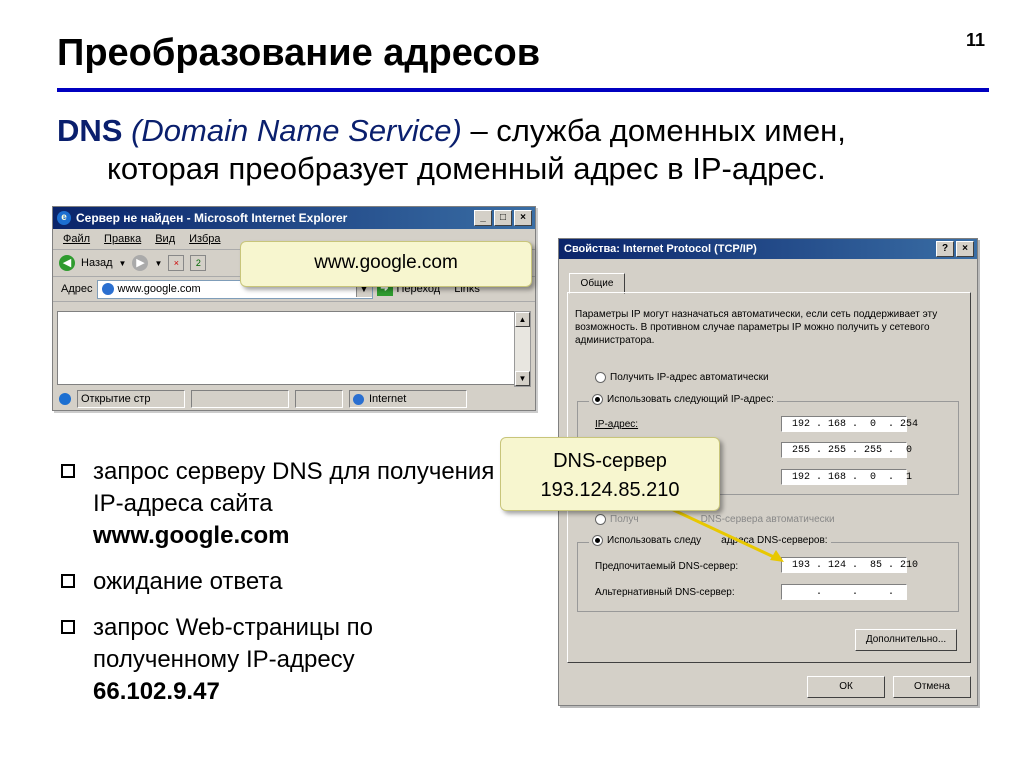 The width and height of the screenshot is (1024, 768). Describe the element at coordinates (597, 283) in the screenshot. I see `tab-general: Общие` at that location.